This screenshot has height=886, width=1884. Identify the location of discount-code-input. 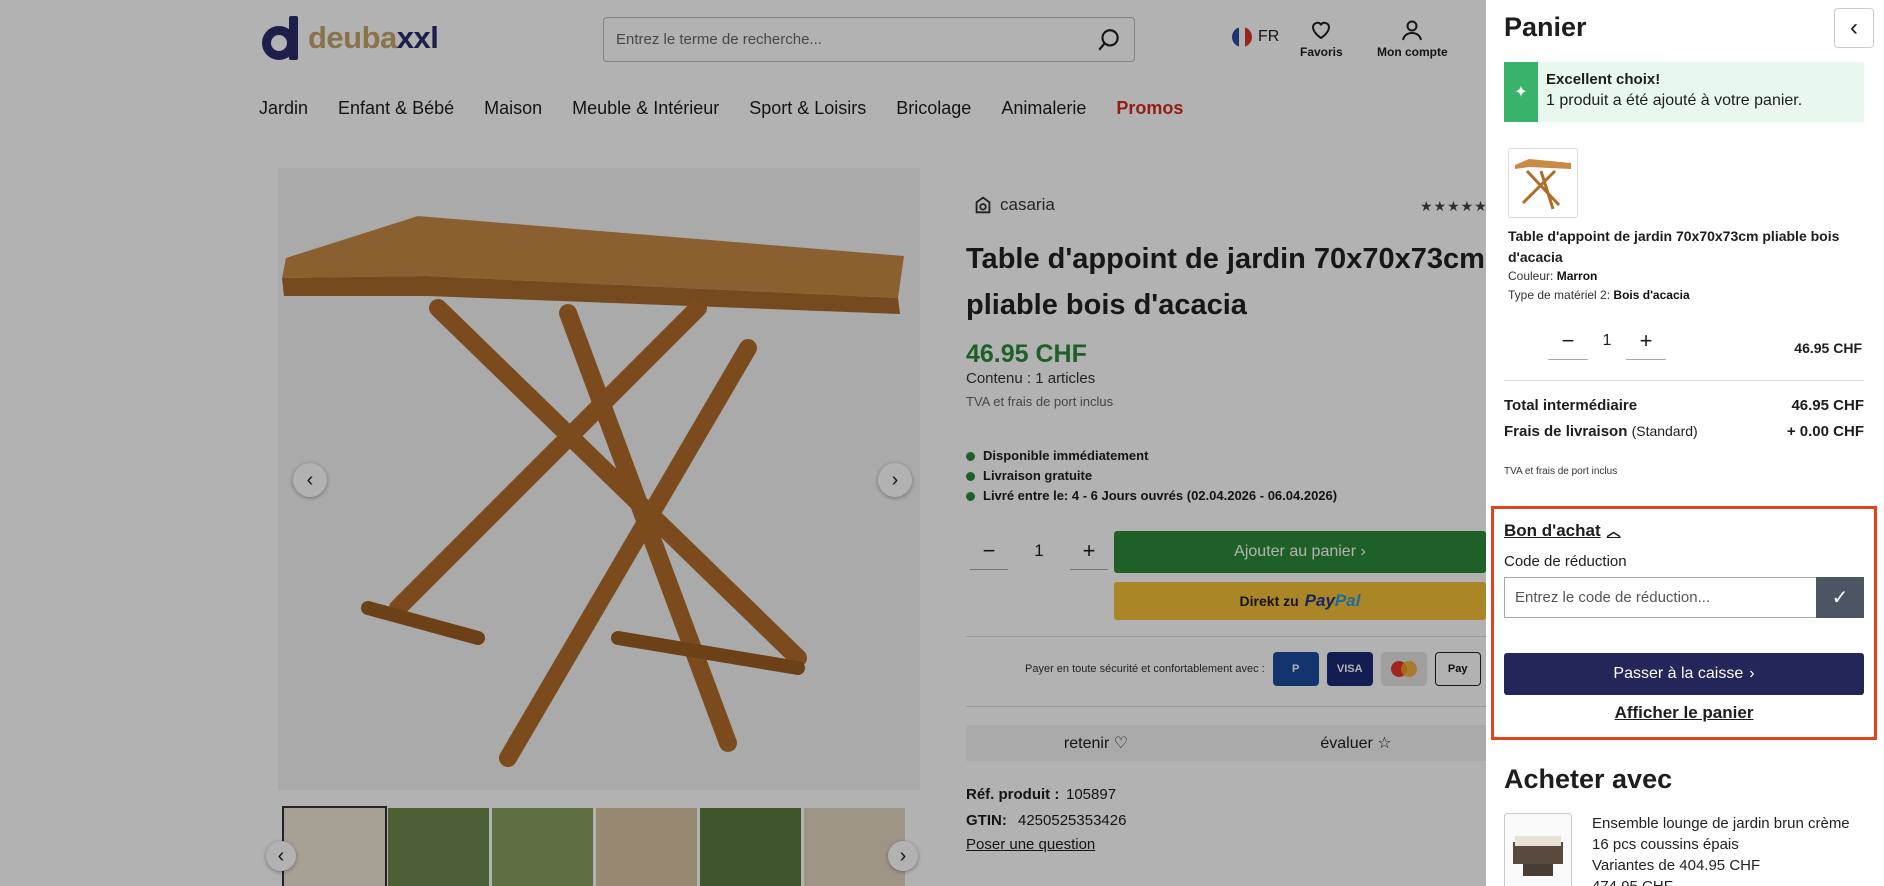
(1660, 597).